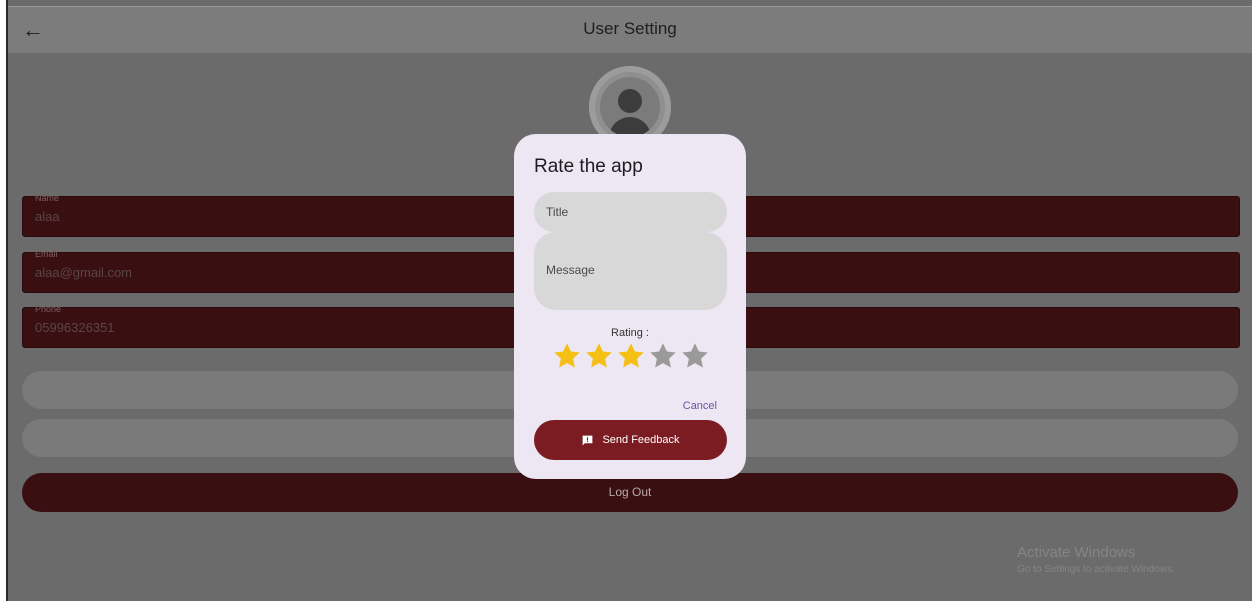 The image size is (1252, 601). What do you see at coordinates (47, 198) in the screenshot?
I see `name-field-label: Name` at bounding box center [47, 198].